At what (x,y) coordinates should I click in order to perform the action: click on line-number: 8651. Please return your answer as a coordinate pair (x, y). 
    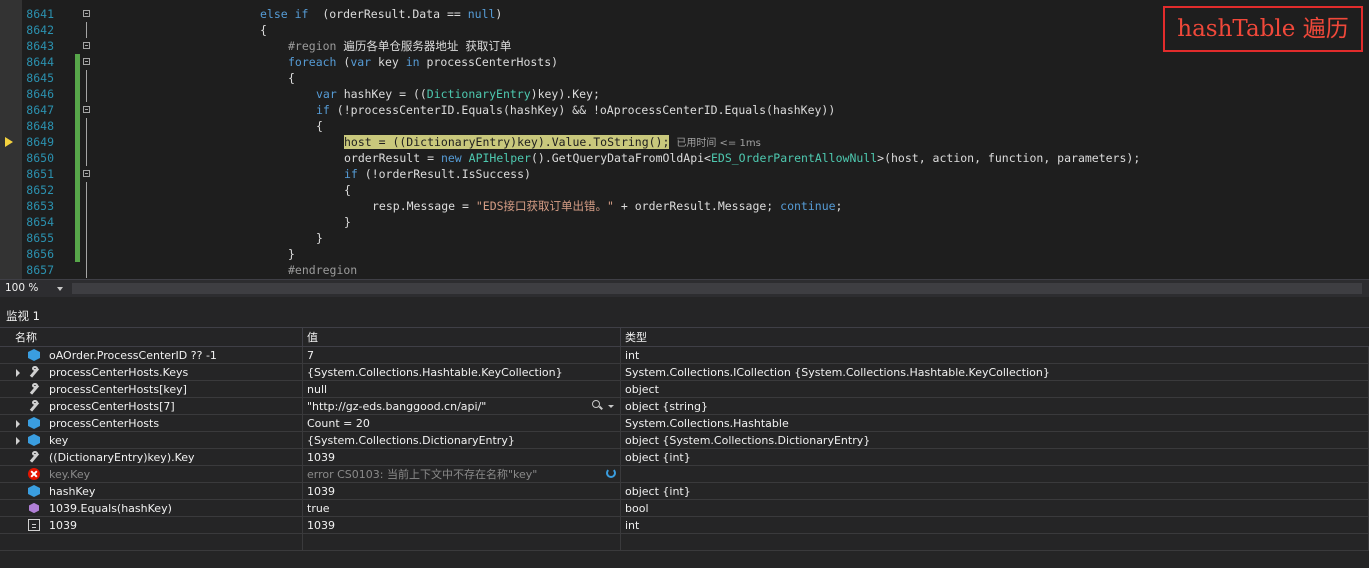
    Looking at the image, I should click on (40, 174).